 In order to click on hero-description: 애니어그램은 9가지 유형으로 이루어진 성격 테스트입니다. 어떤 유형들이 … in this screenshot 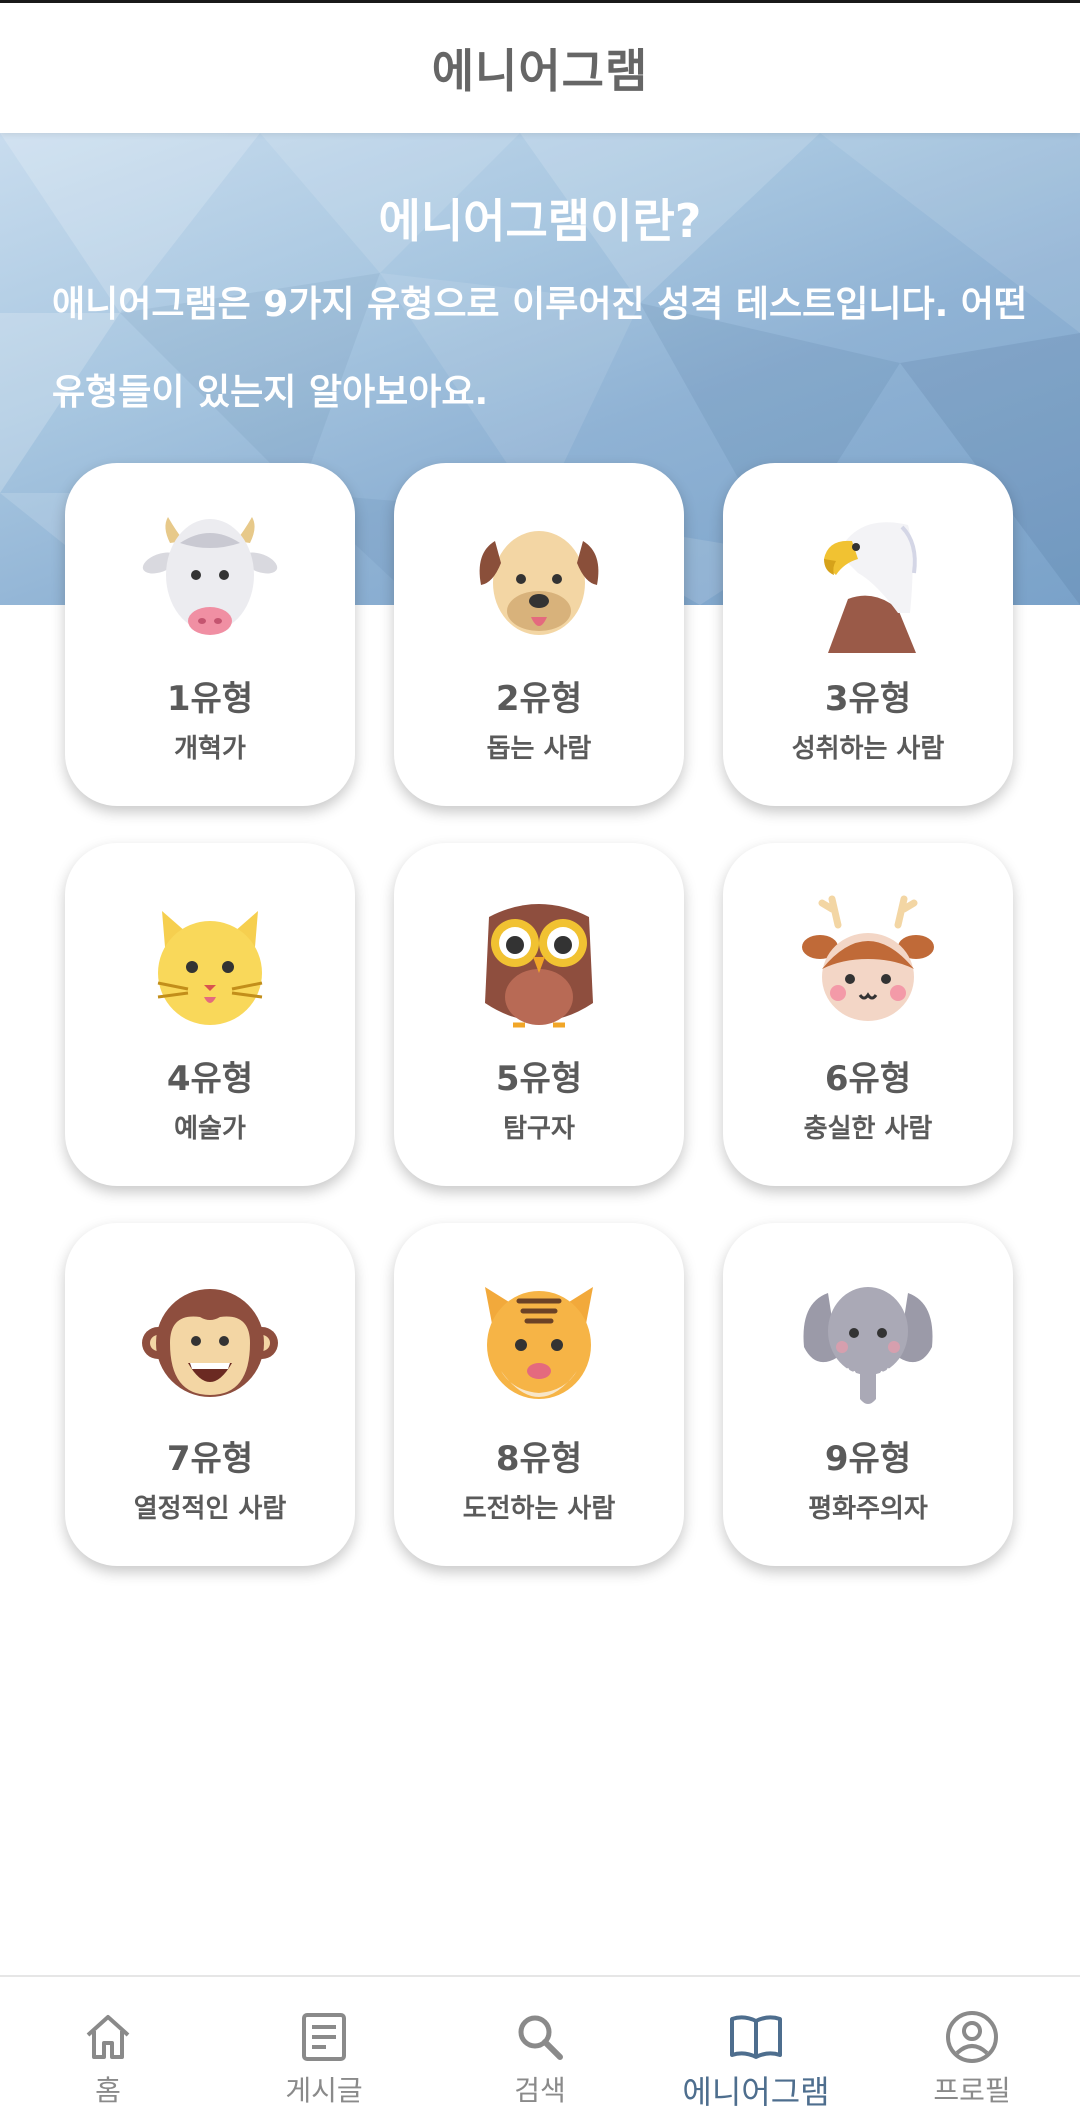, I will do `click(540, 348)`.